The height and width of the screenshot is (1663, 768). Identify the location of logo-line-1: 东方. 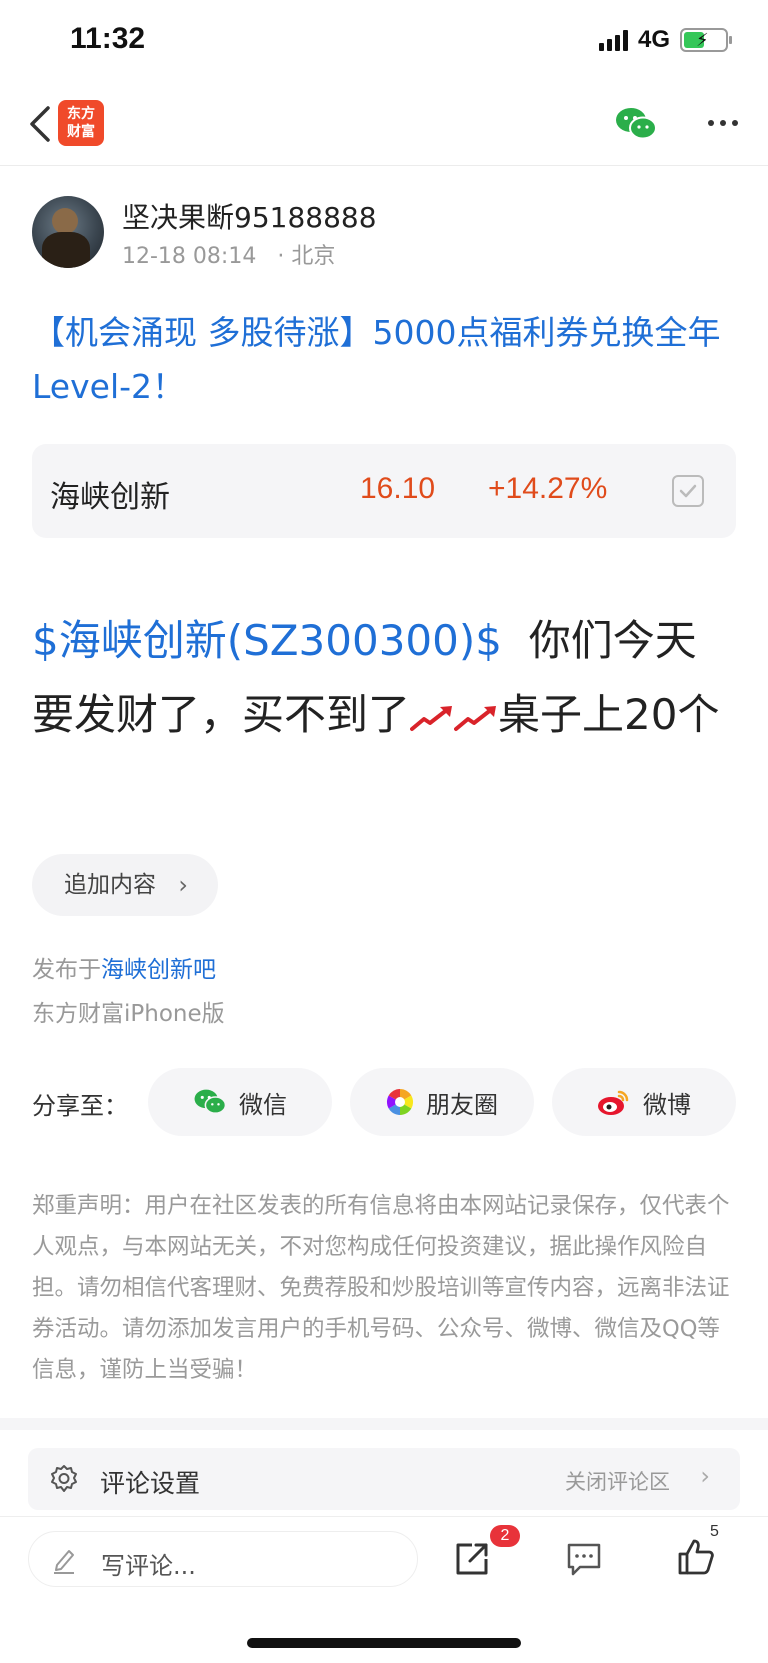
(81, 114).